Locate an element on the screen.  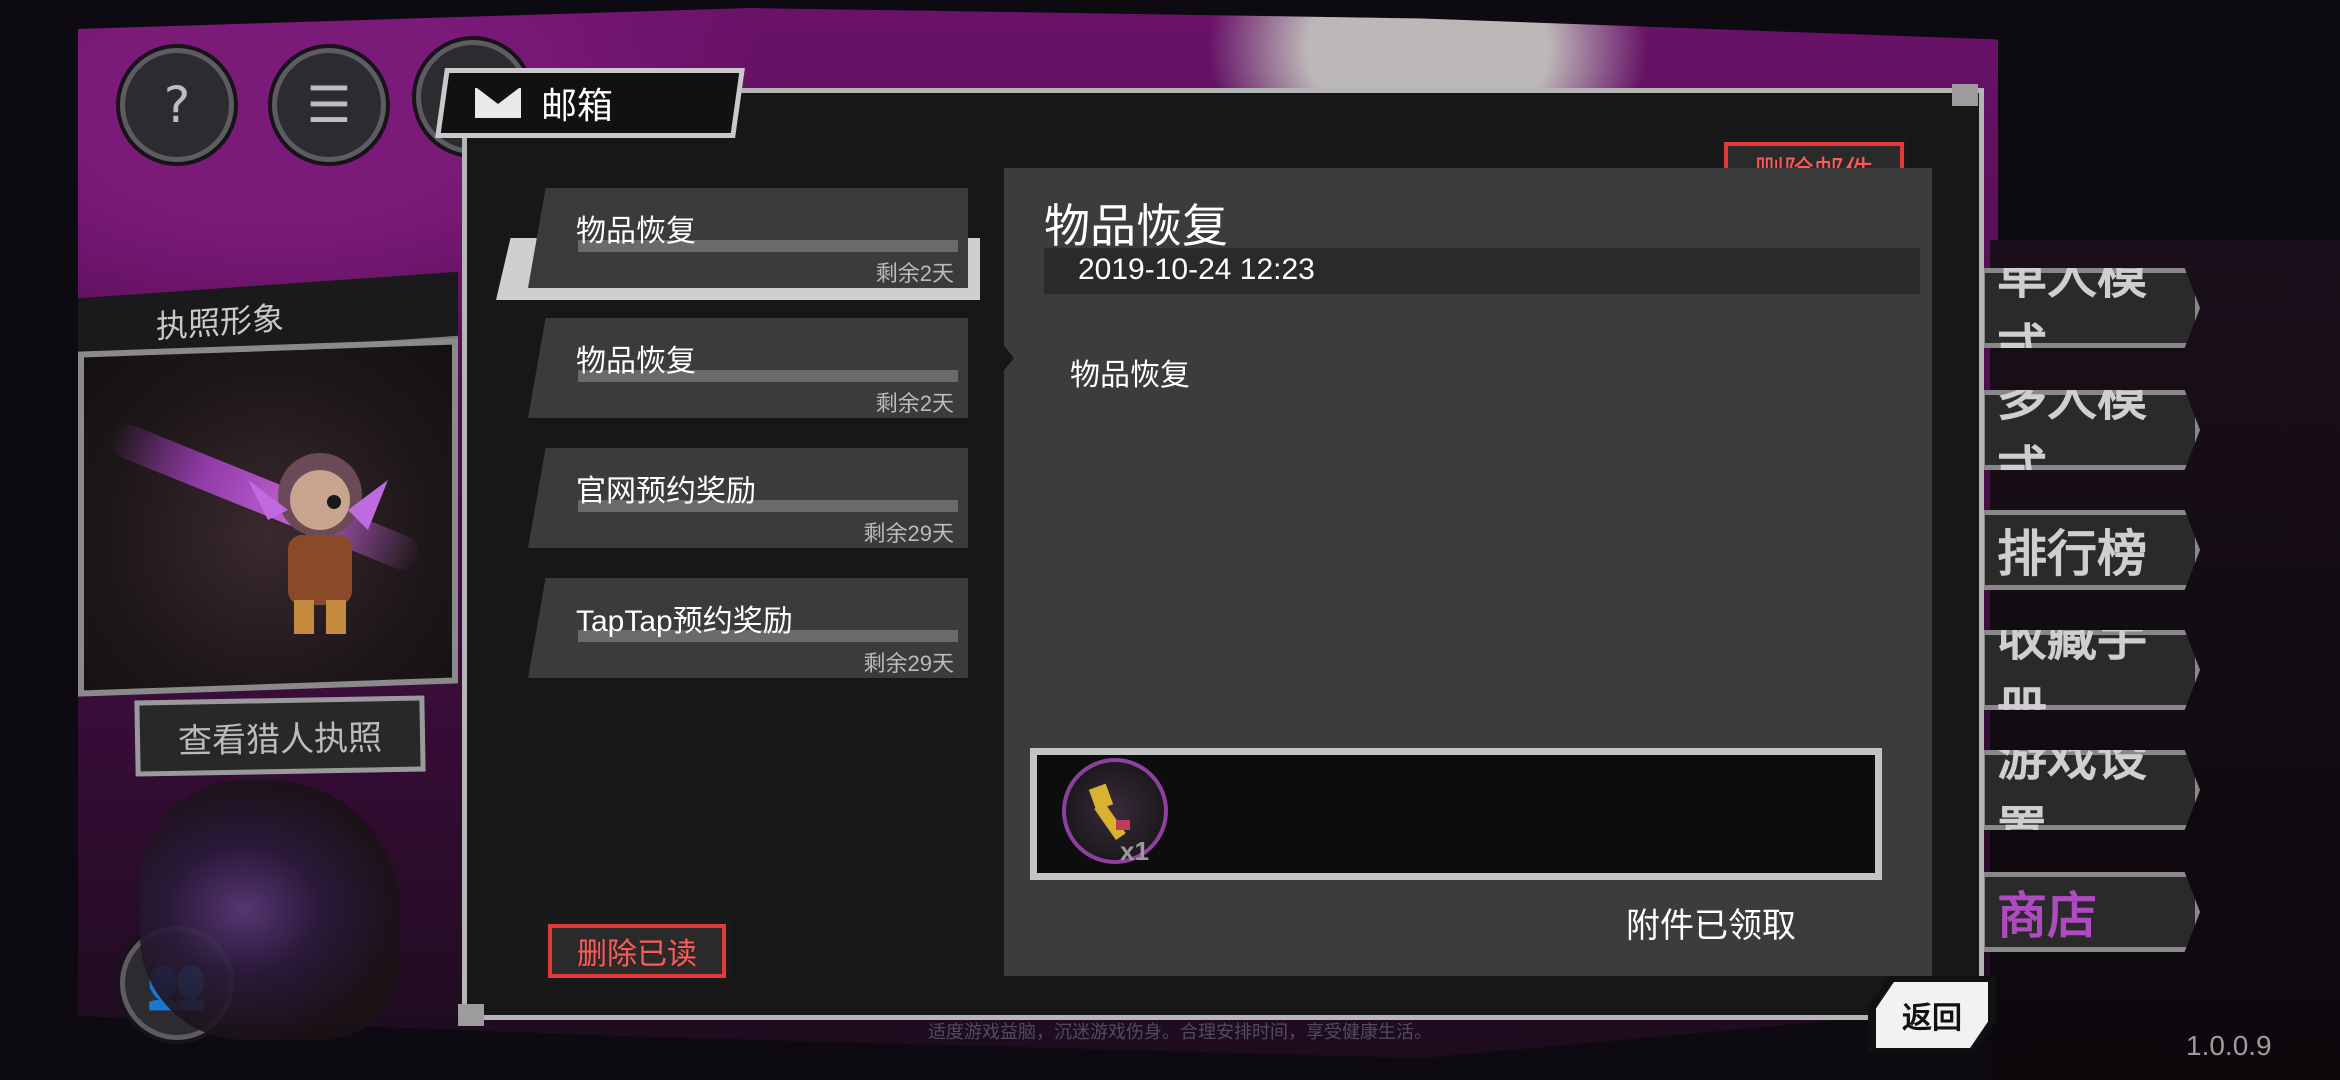
key-icon is located at coordinates (1109, 812).